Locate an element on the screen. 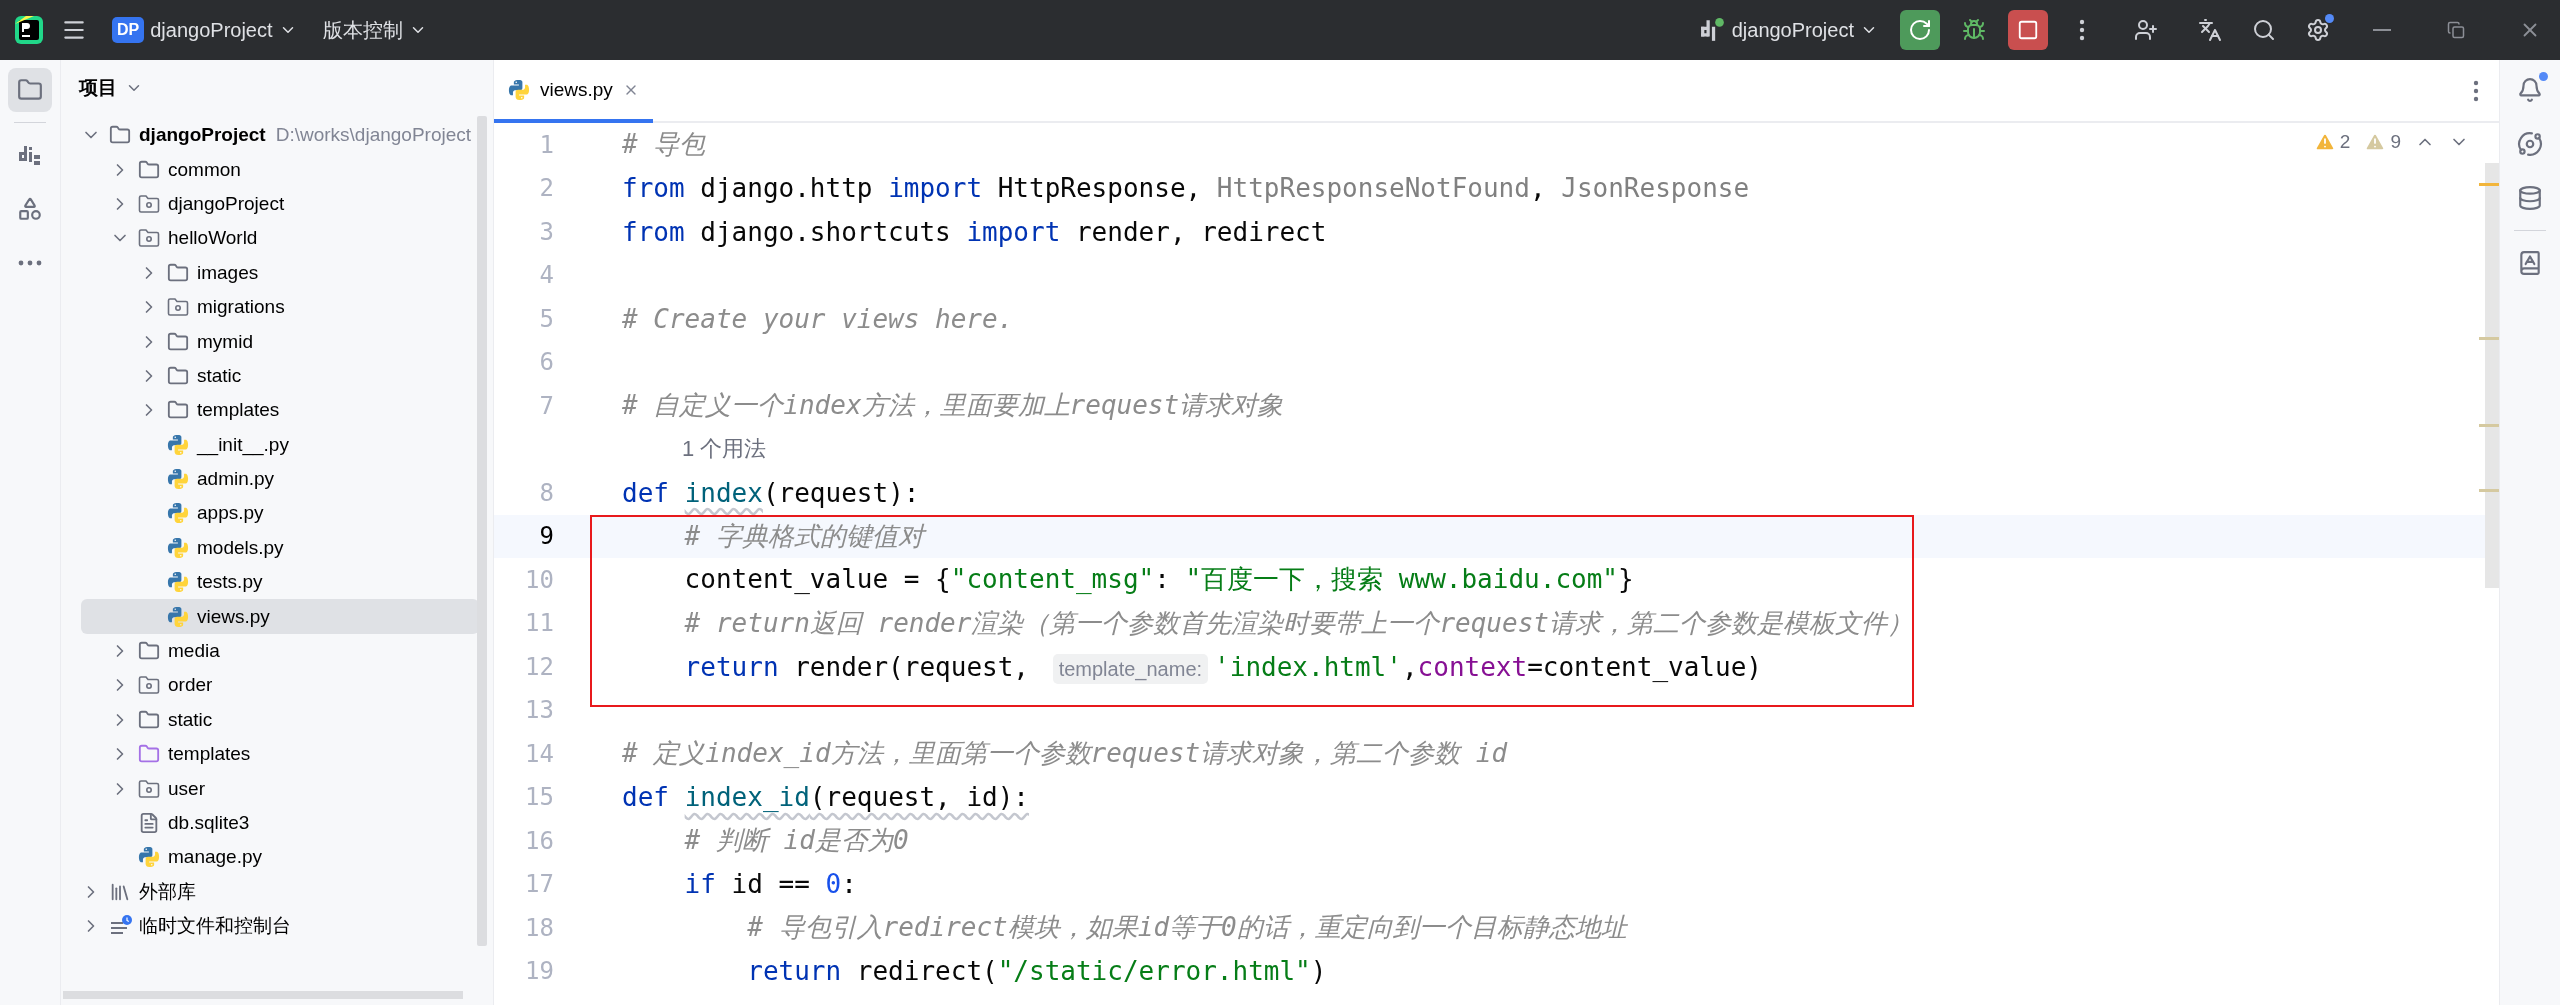 This screenshot has width=2560, height=1005. warning-icon is located at coordinates (2375, 142).